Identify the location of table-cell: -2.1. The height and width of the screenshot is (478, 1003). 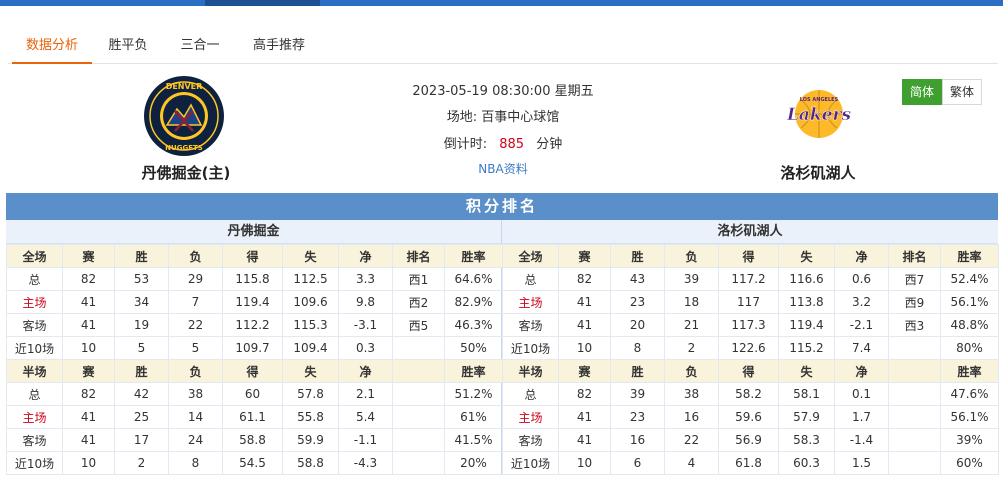
(861, 325).